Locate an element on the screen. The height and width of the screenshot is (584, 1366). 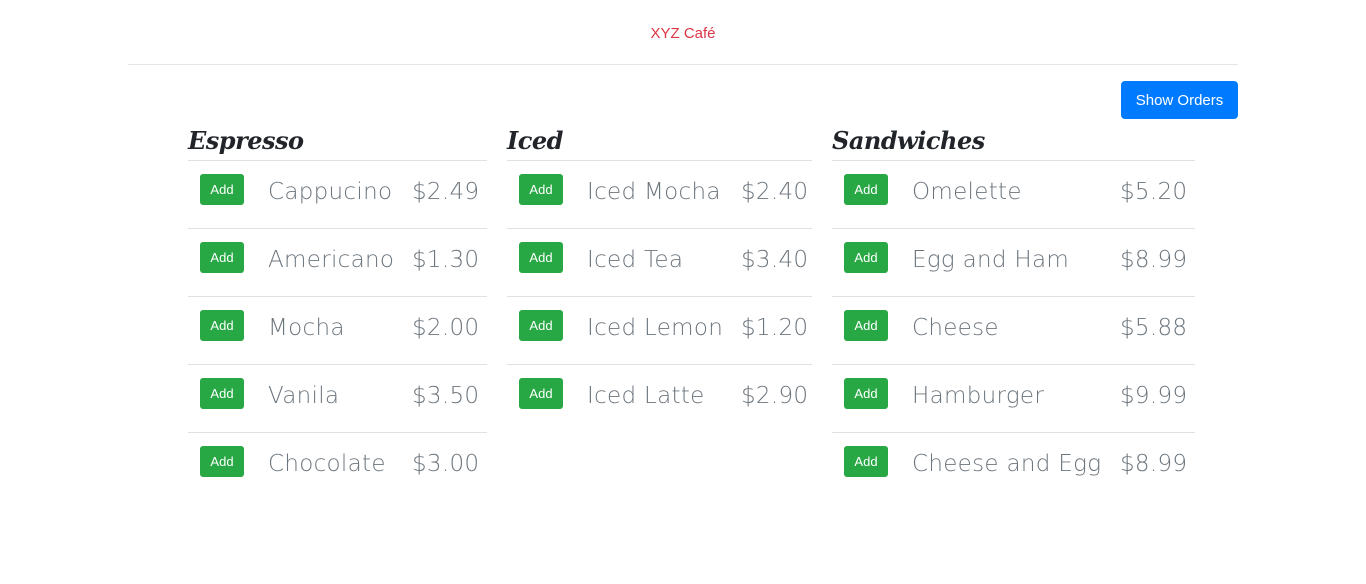
menu-item-mocha: Add Mocha $2.00 is located at coordinates (337, 331).